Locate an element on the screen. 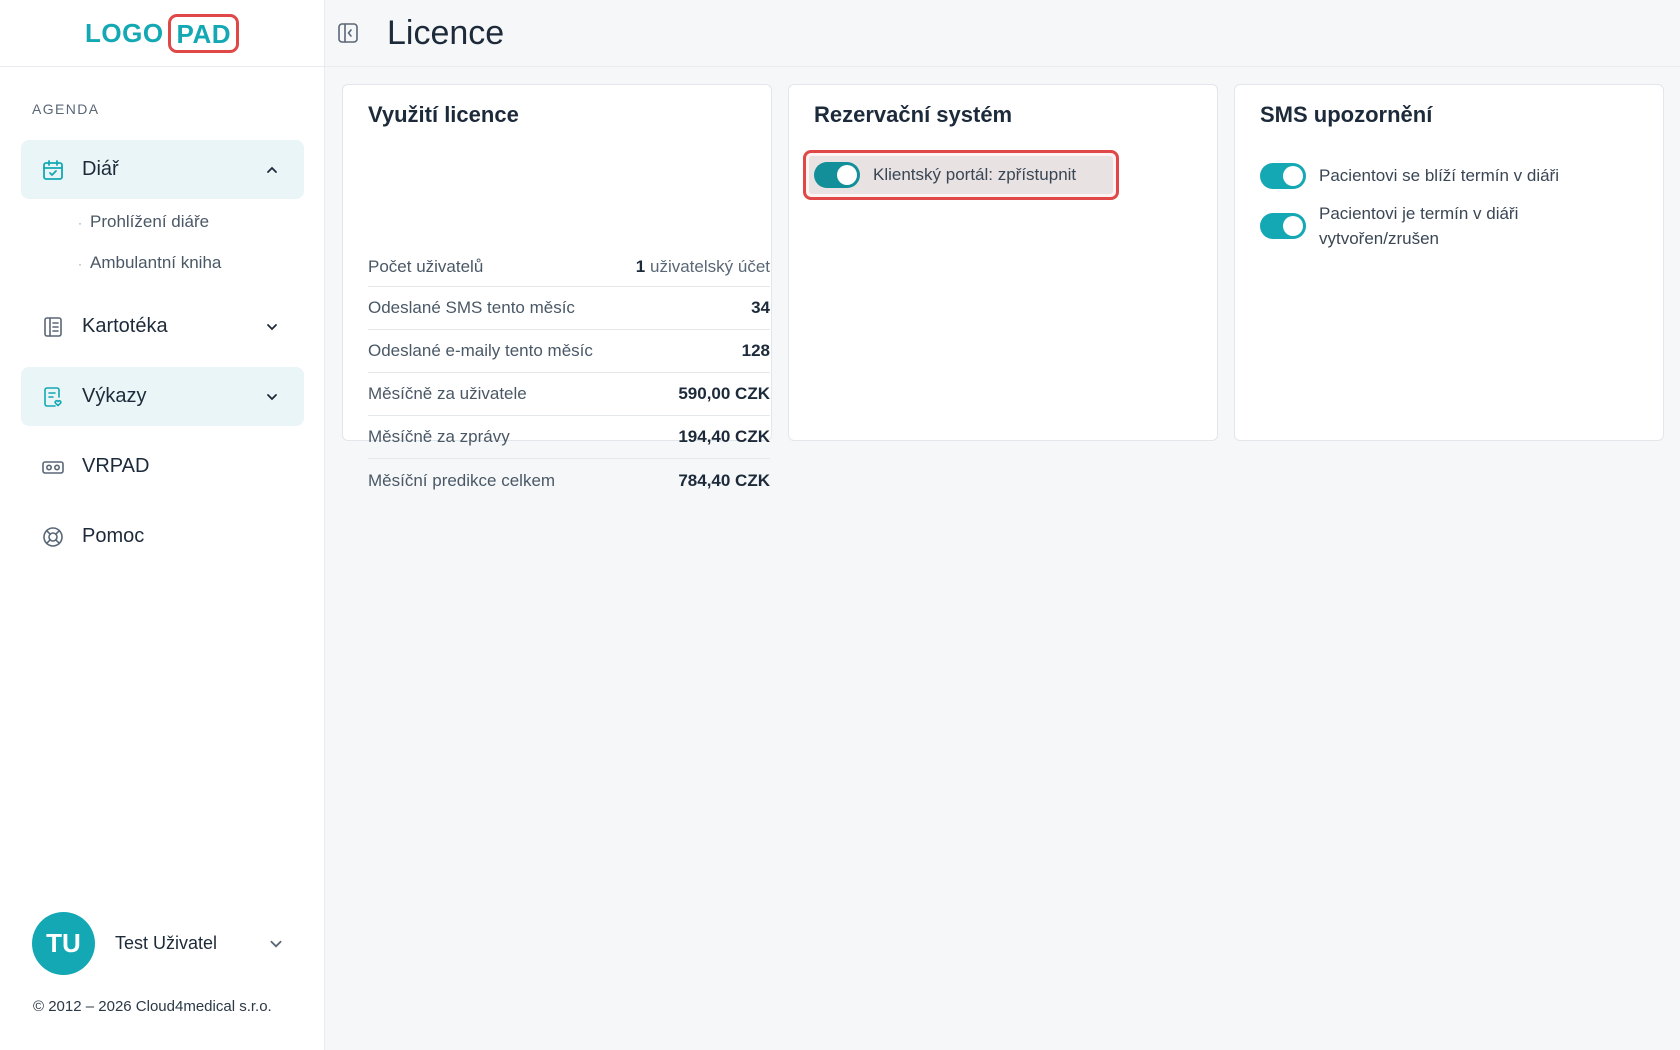 This screenshot has height=1050, width=1680. logo-text-right: PAD is located at coordinates (203, 33).